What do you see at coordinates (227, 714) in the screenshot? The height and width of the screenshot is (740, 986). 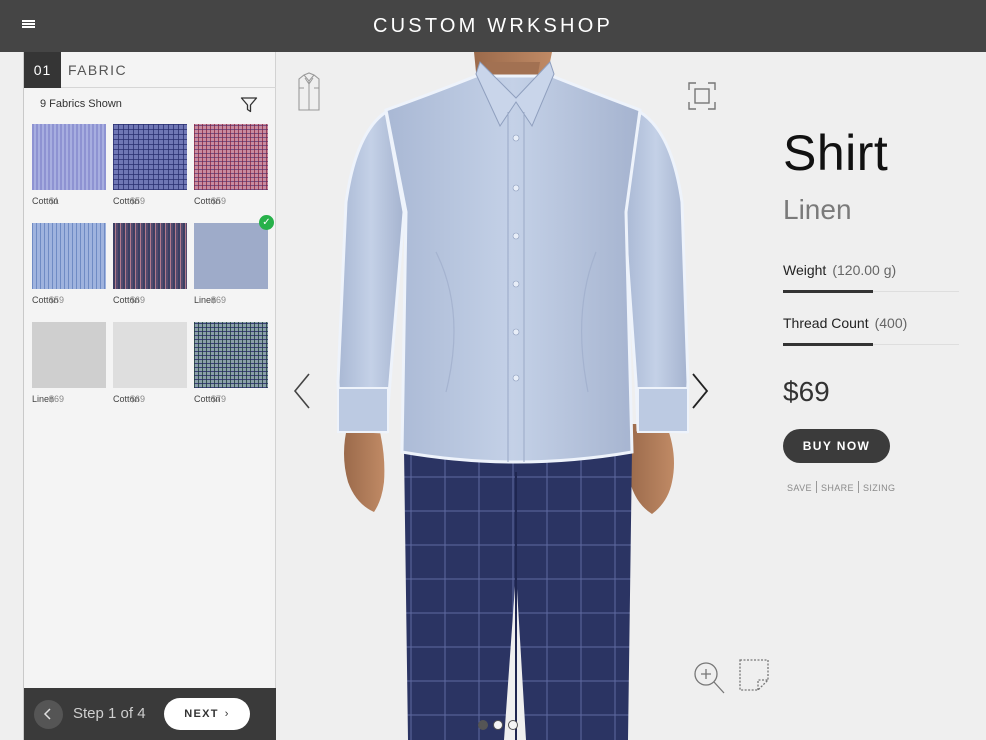 I see `chevron-right-icon: ›` at bounding box center [227, 714].